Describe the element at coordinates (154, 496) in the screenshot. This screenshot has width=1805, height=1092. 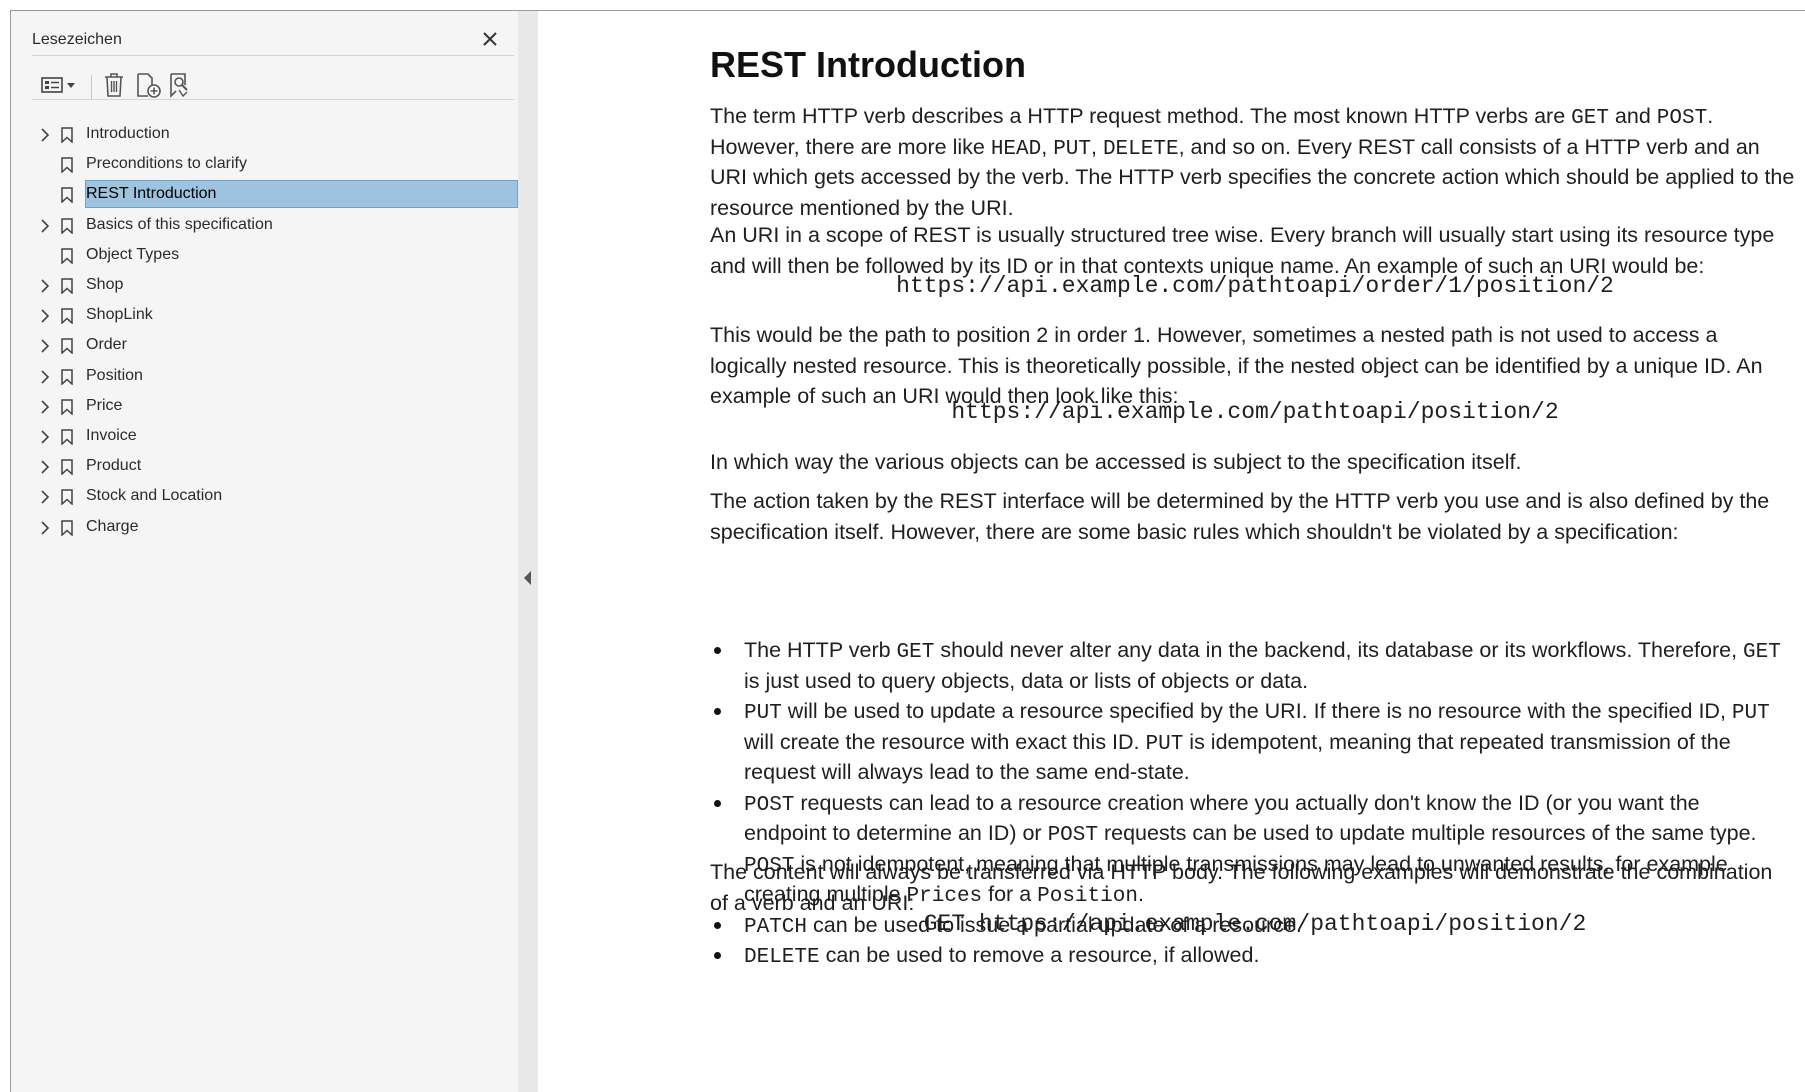
I see `bookmark-label: Stock and Location` at that location.